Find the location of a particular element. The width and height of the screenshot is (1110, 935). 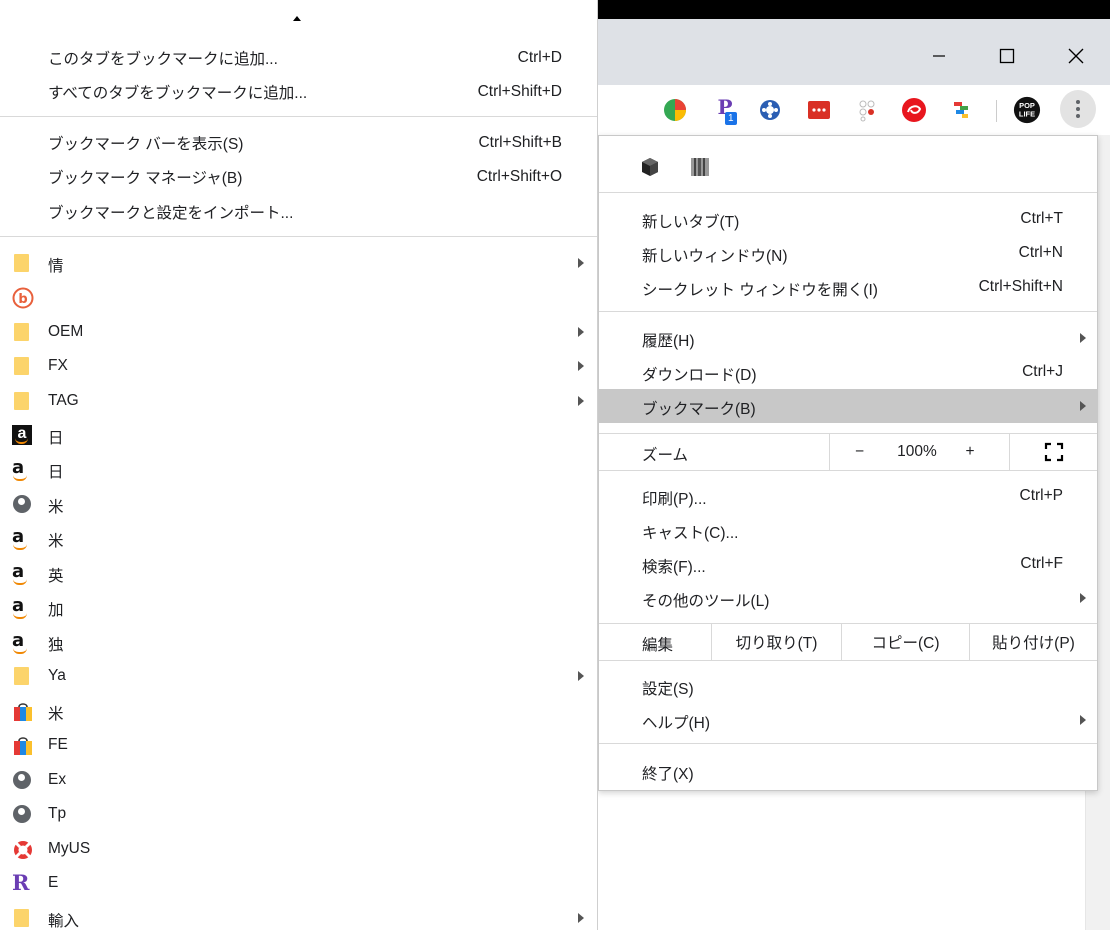

bookmark-item: R E is located at coordinates (299, 883).